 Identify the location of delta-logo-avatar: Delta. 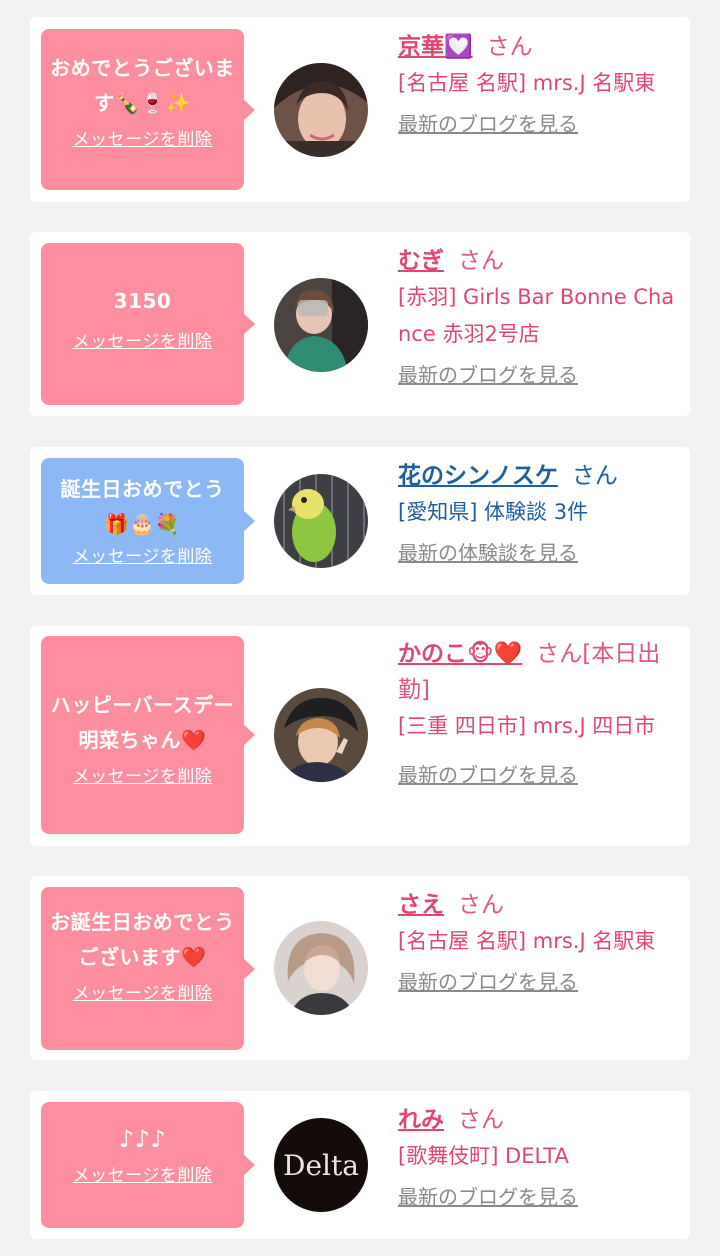
(321, 1165).